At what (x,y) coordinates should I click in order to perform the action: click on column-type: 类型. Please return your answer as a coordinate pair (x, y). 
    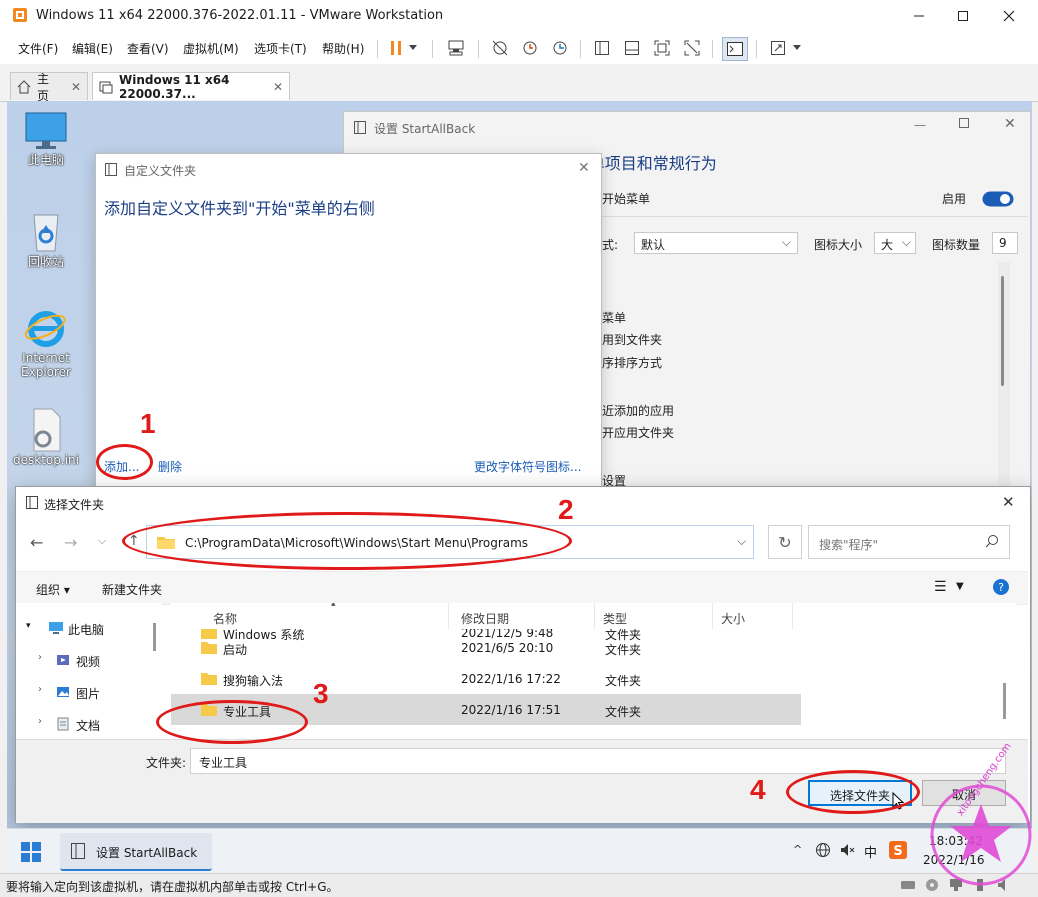
    Looking at the image, I should click on (654, 616).